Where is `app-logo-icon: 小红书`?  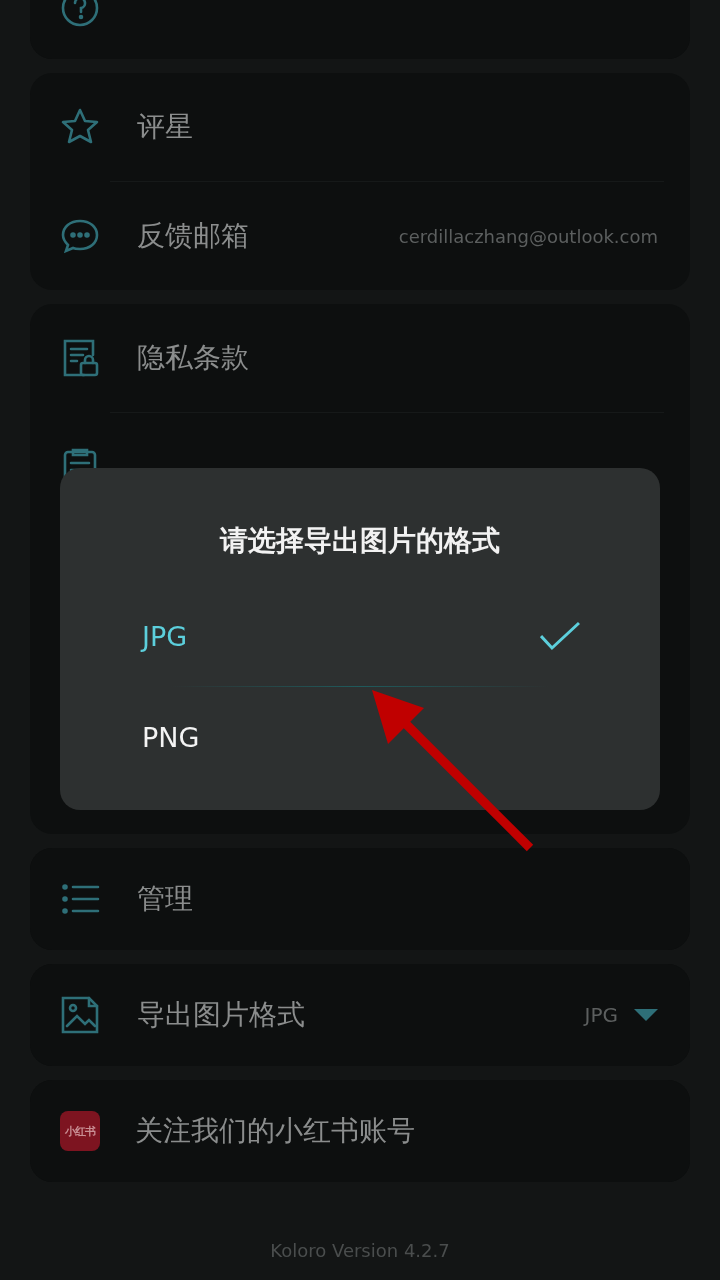
app-logo-icon: 小红书 is located at coordinates (80, 1131).